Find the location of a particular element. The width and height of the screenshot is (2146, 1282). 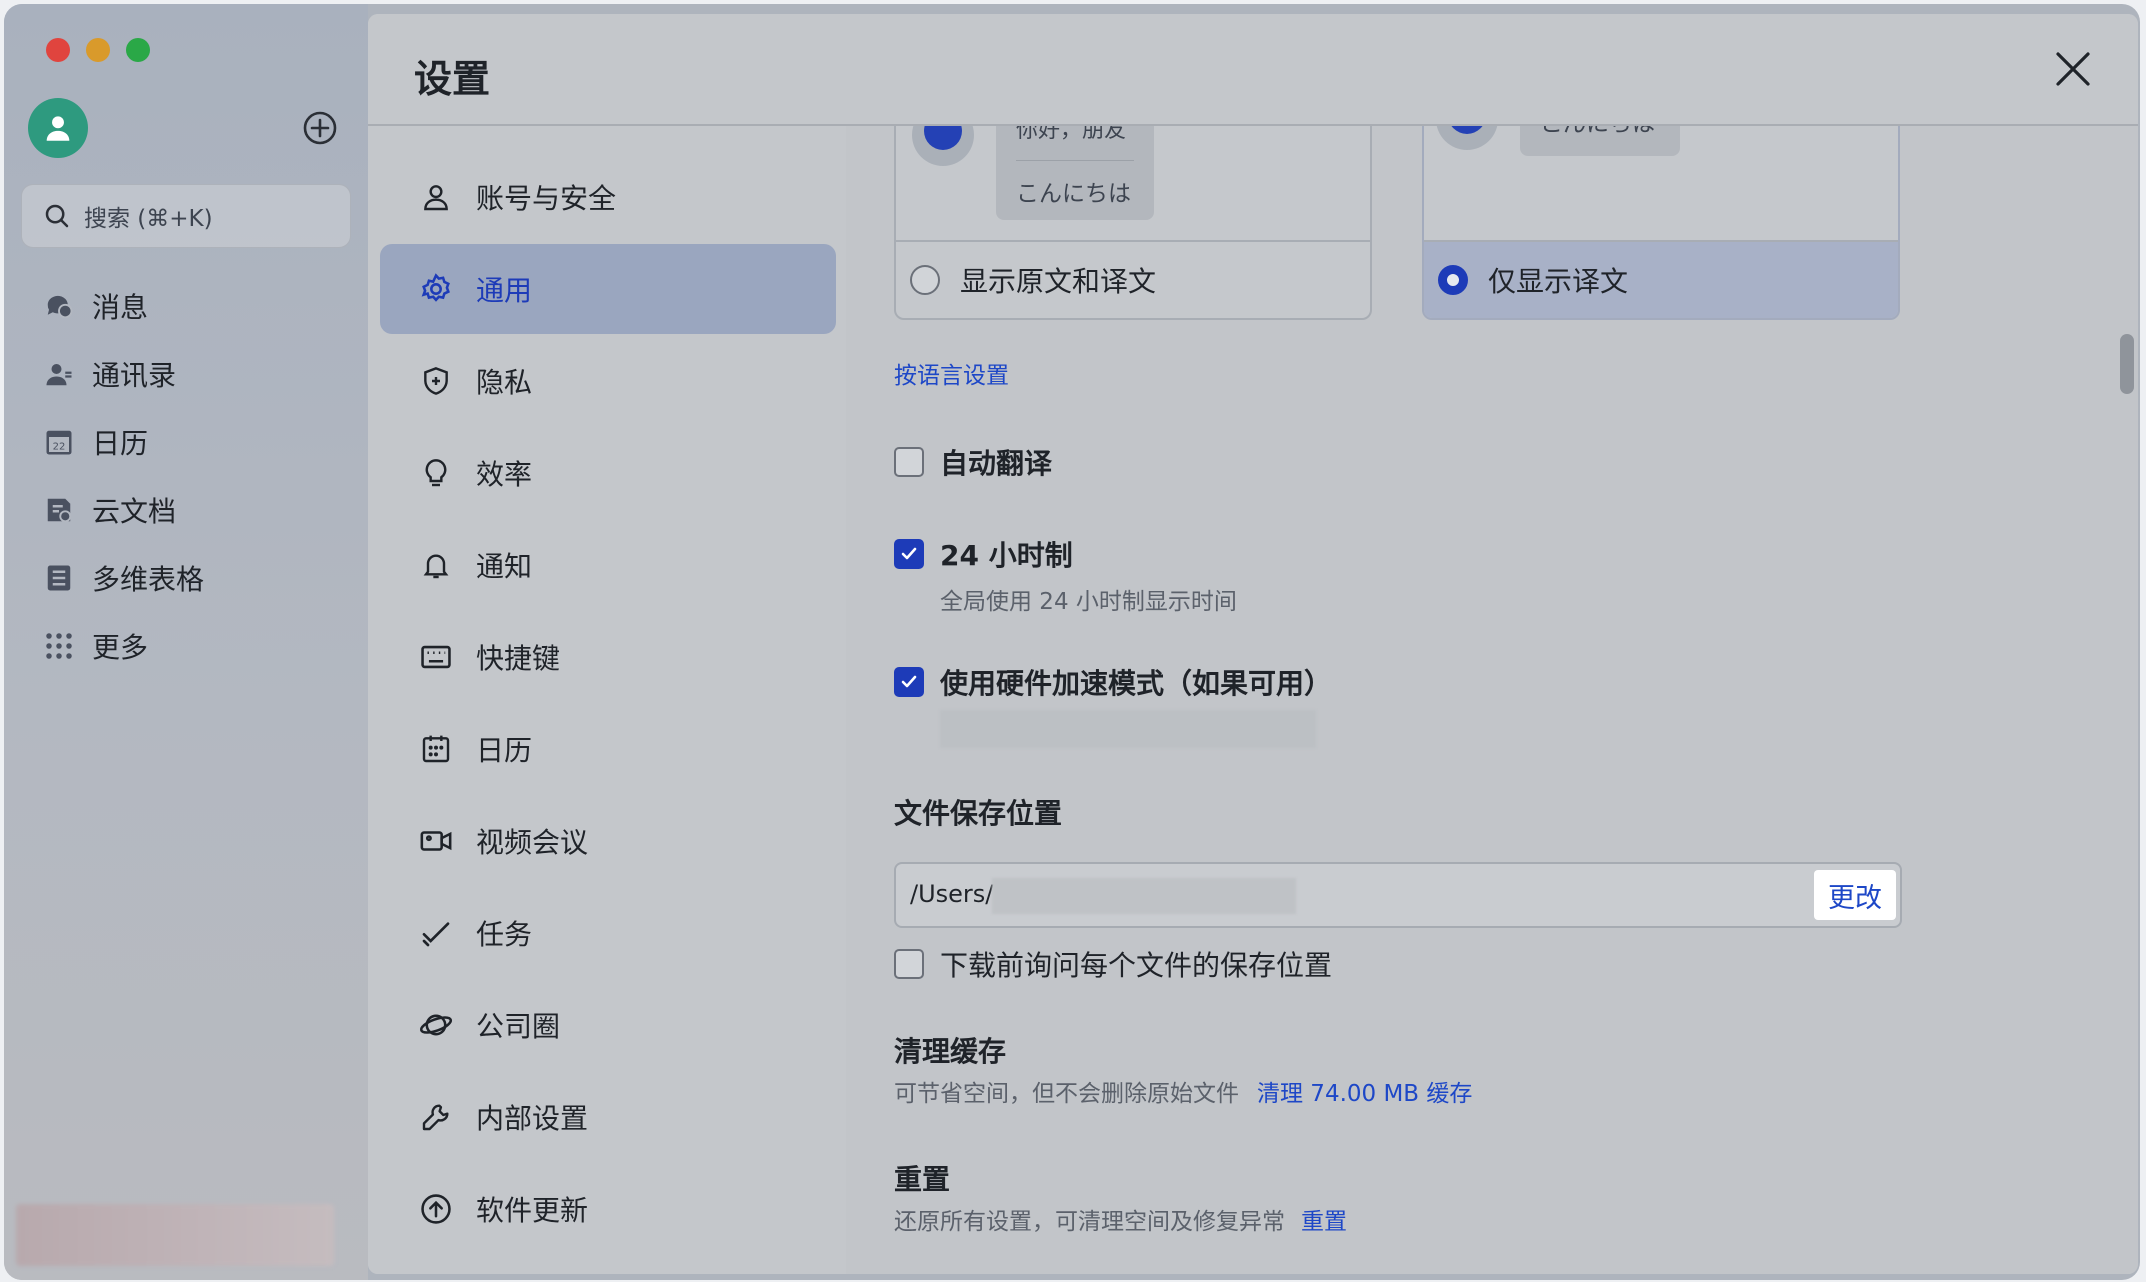

settings-header: 设置 is located at coordinates (1253, 70).